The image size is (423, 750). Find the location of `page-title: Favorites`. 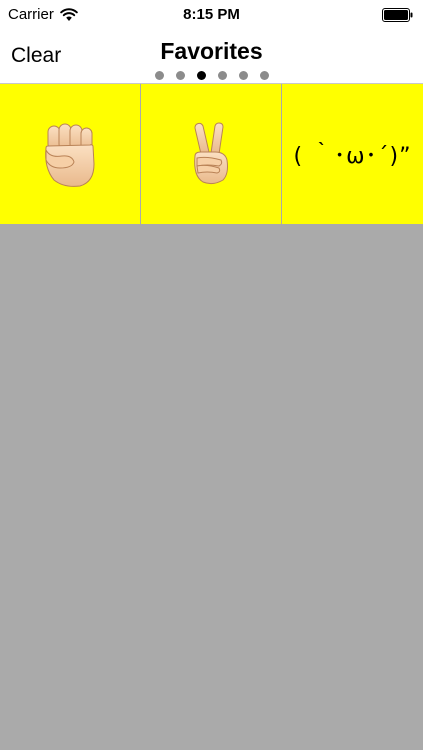

page-title: Favorites is located at coordinates (211, 51).